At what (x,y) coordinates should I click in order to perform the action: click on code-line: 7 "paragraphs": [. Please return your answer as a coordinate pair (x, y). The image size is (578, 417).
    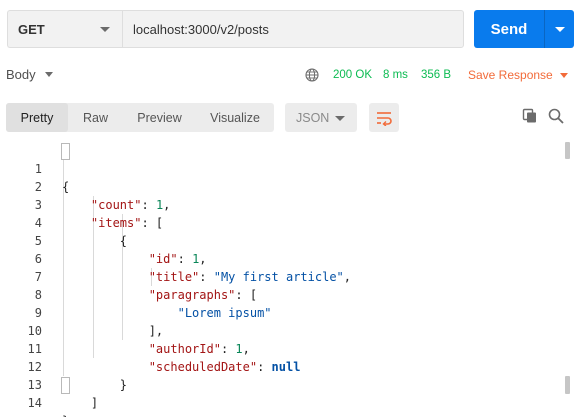
    Looking at the image, I should click on (128, 276).